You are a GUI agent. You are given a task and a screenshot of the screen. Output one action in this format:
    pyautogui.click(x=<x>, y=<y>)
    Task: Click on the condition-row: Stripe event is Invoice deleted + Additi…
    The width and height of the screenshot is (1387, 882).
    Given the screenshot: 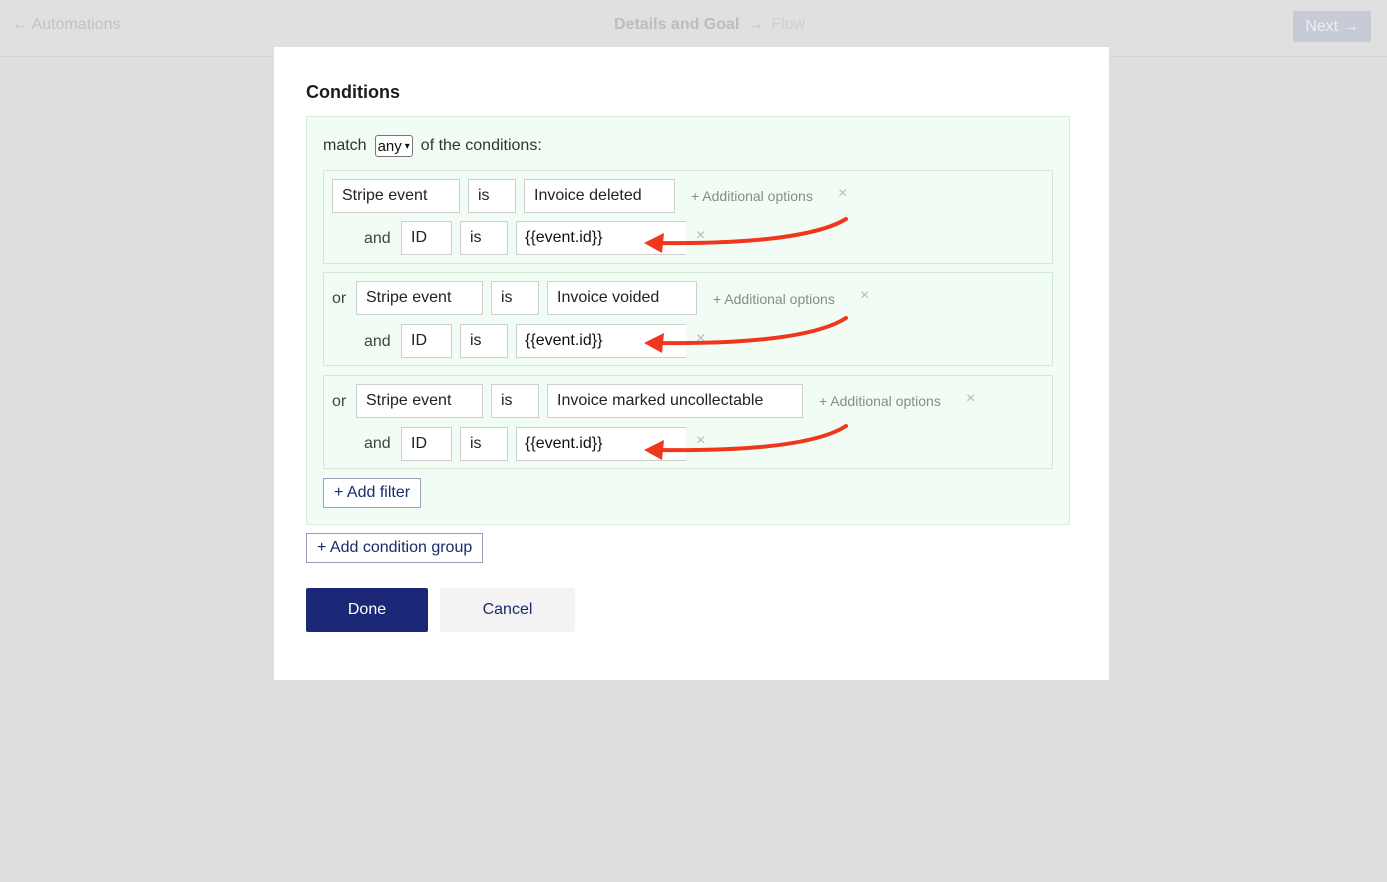 What is the action you would take?
    pyautogui.click(x=688, y=217)
    